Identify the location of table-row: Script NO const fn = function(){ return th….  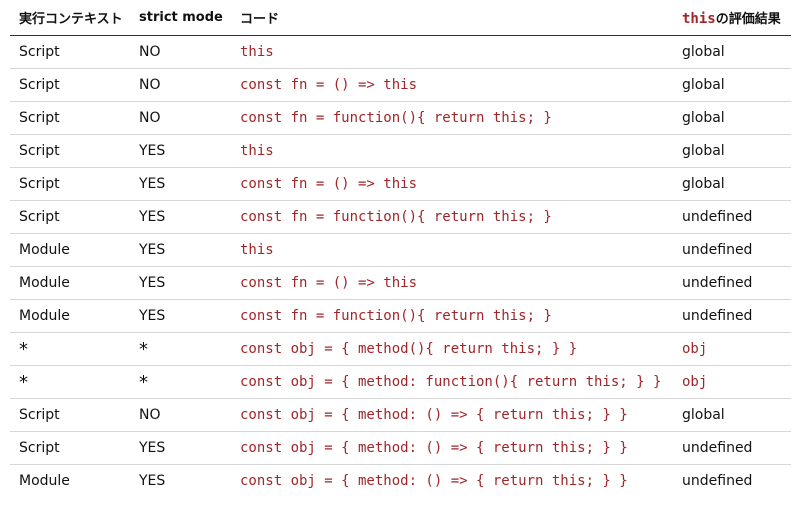
(400, 118).